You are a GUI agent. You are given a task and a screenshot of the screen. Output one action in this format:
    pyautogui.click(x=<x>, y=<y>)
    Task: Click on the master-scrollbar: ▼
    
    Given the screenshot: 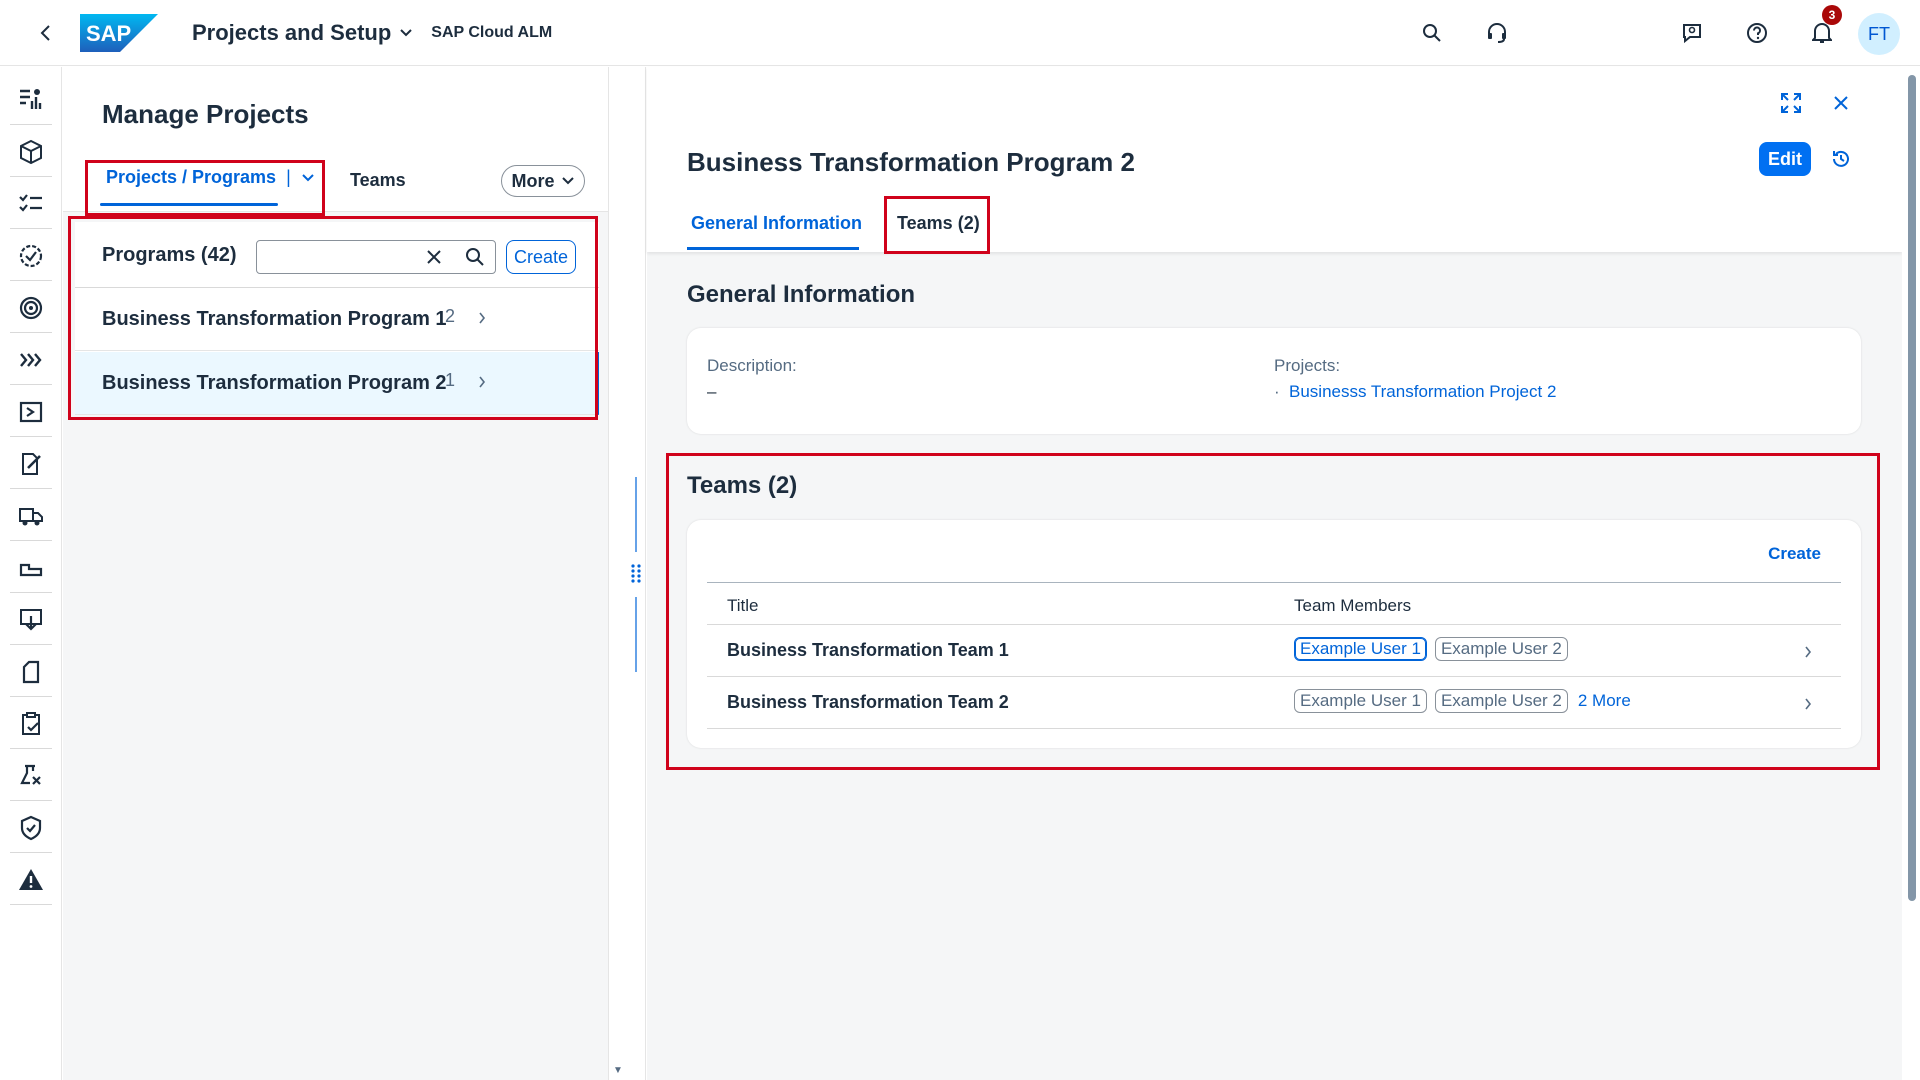 What is the action you would take?
    pyautogui.click(x=617, y=573)
    